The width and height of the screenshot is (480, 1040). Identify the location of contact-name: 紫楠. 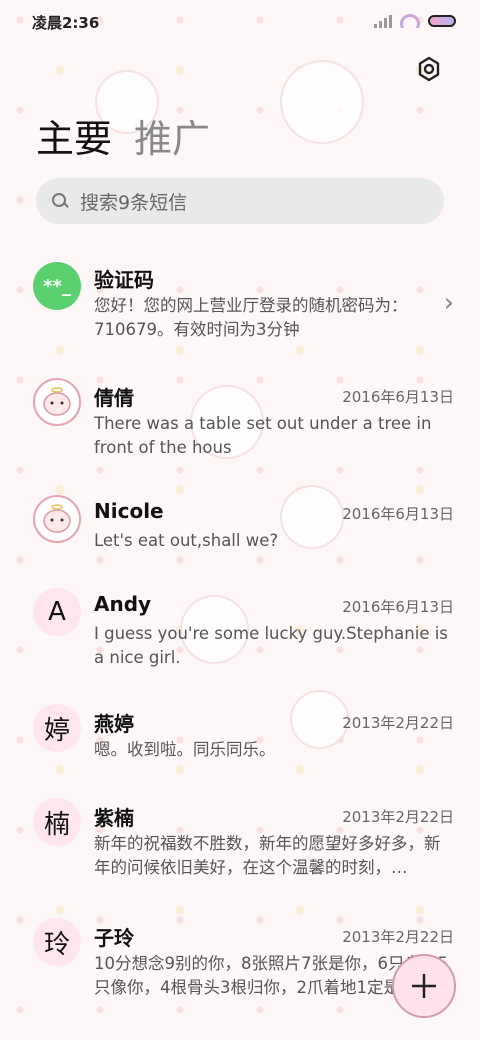
(114, 818).